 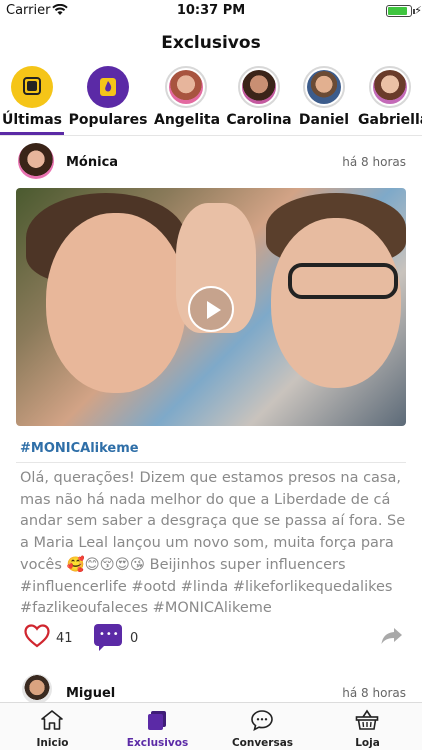 What do you see at coordinates (108, 120) in the screenshot?
I see `story-label: Populares` at bounding box center [108, 120].